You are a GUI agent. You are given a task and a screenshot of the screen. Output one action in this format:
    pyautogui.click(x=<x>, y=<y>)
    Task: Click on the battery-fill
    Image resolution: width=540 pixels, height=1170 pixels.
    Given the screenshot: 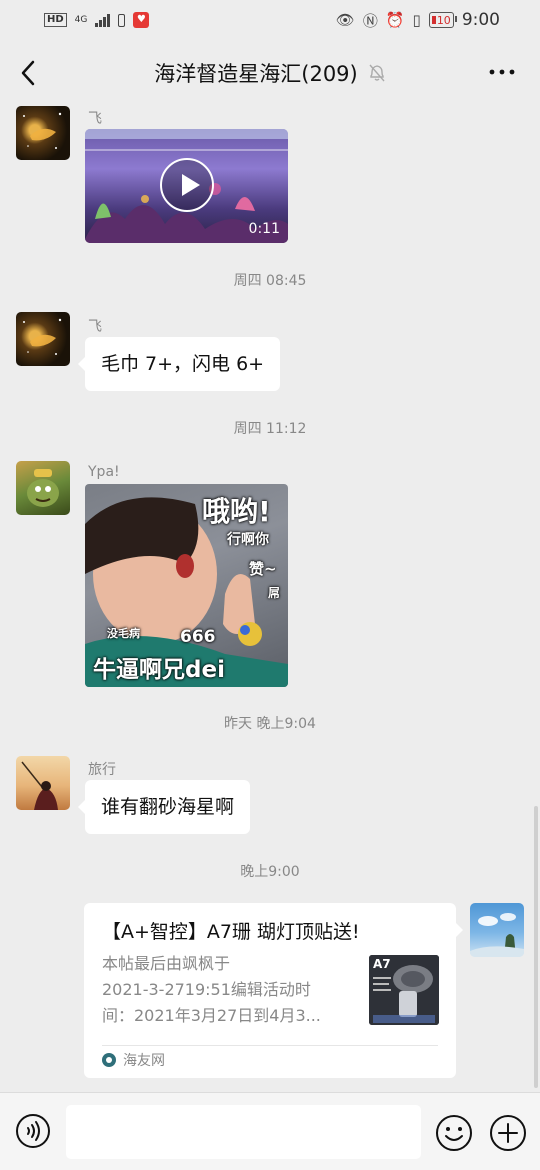 What is the action you would take?
    pyautogui.click(x=433, y=20)
    